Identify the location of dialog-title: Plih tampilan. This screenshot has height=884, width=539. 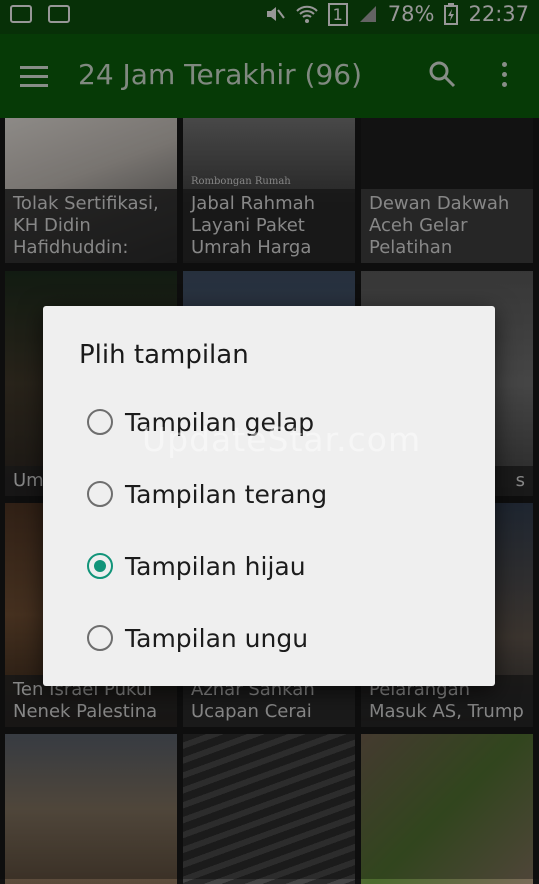
(164, 355).